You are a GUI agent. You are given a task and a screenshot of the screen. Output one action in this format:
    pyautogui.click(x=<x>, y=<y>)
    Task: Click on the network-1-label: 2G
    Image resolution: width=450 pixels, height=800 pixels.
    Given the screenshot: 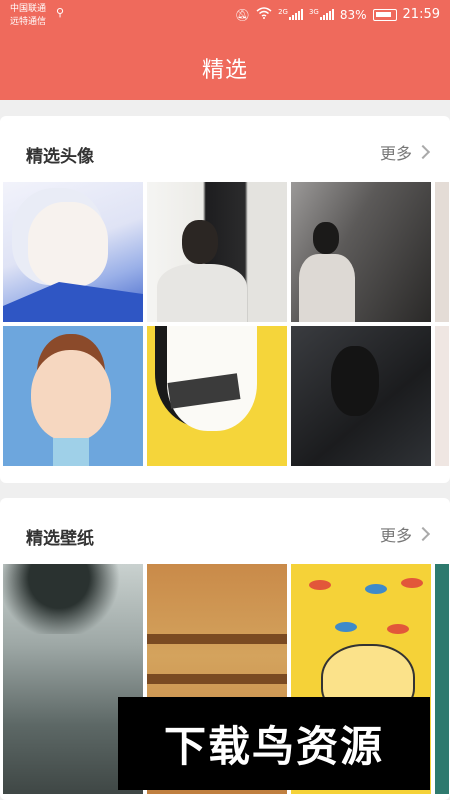 What is the action you would take?
    pyautogui.click(x=283, y=12)
    